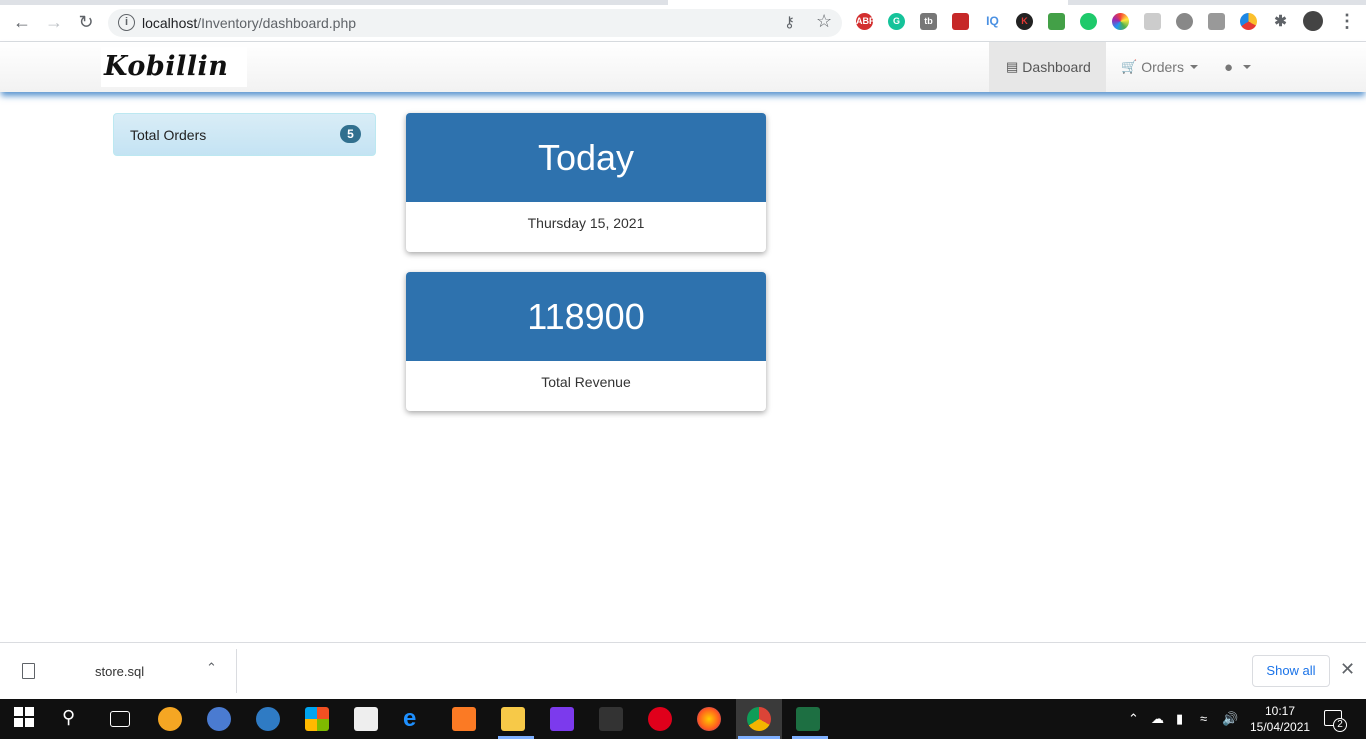  I want to click on total-orders-badge: 5, so click(350, 134).